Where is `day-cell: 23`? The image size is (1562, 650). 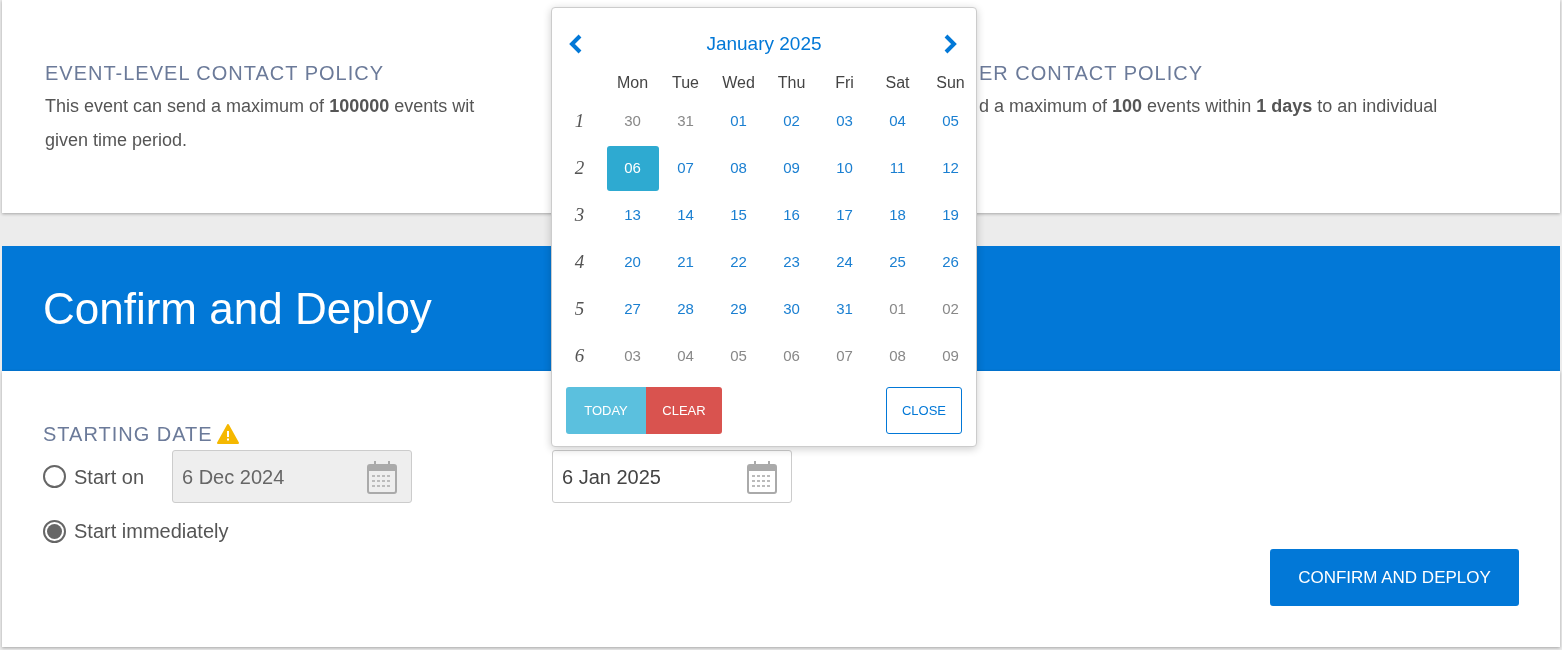 day-cell: 23 is located at coordinates (791, 262).